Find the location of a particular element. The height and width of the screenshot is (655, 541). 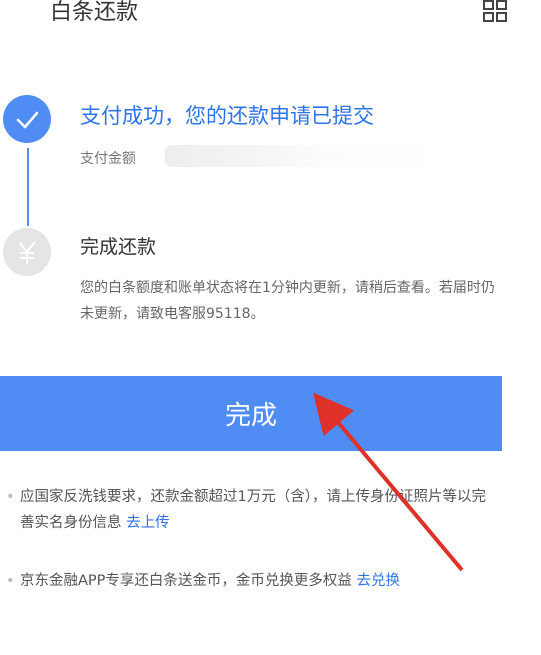

upload-link: 去上传 is located at coordinates (148, 523).